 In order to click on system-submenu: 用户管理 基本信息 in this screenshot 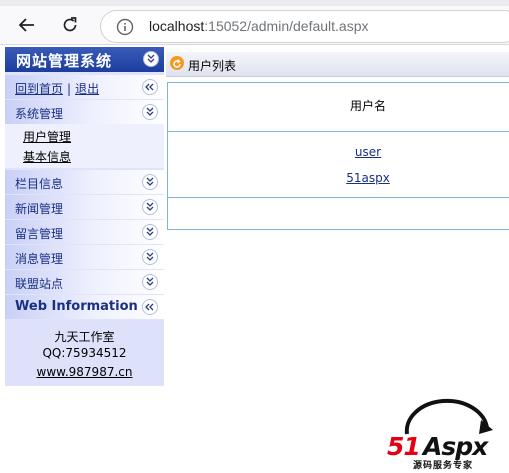, I will do `click(84, 146)`.